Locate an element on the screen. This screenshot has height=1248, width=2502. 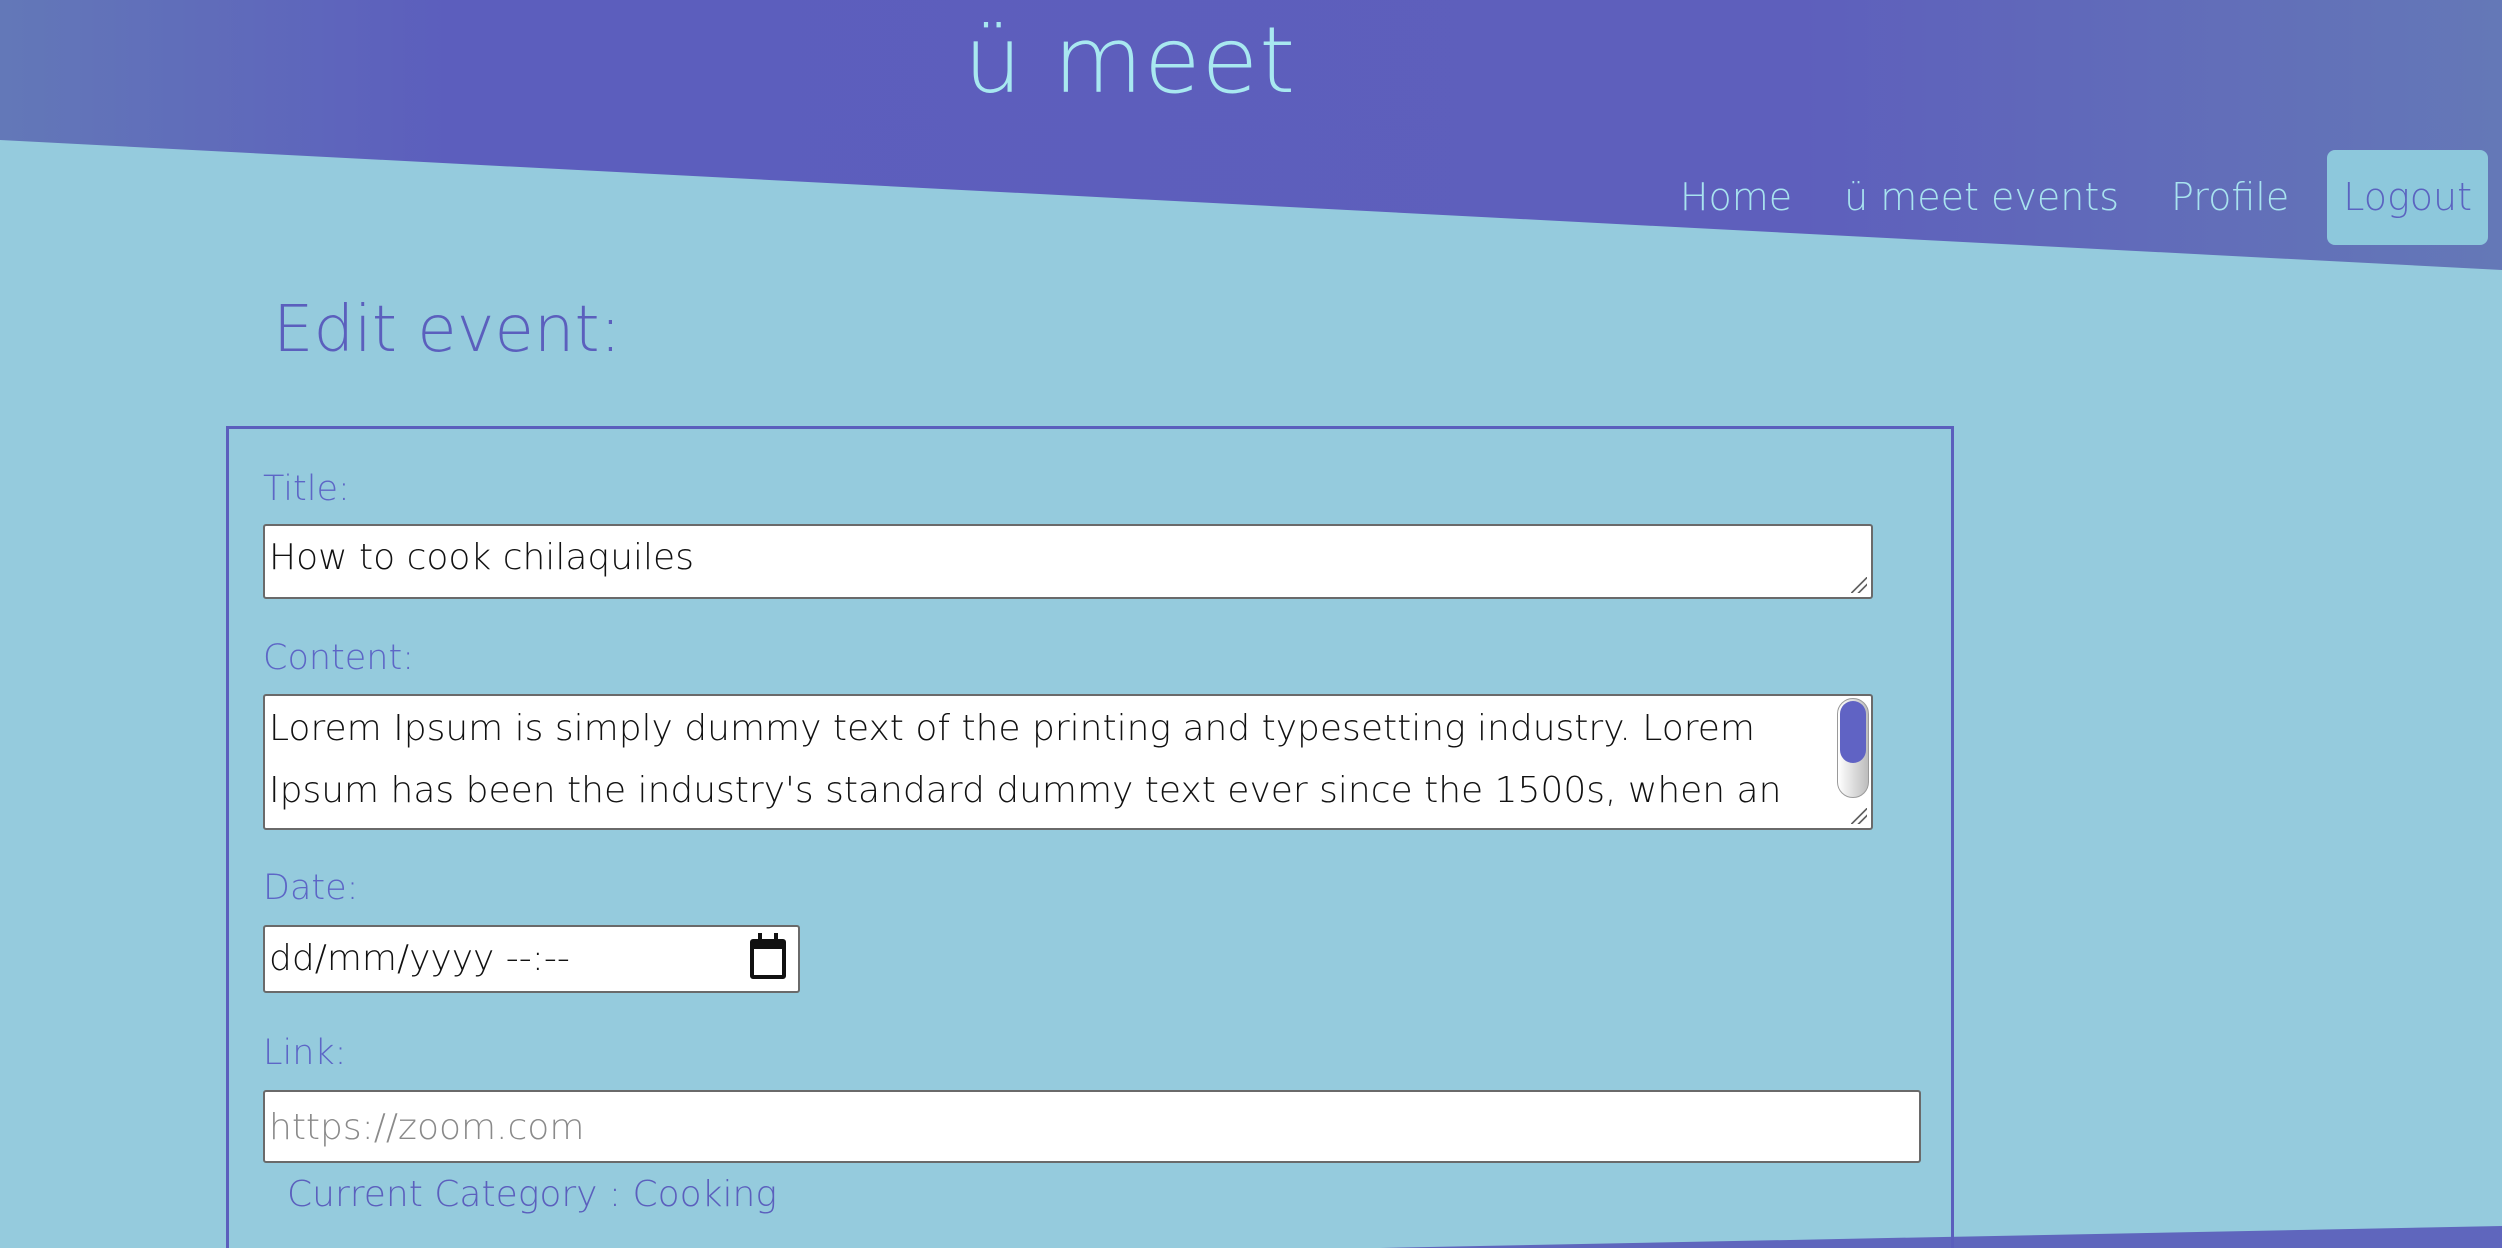
scrollbar-thumb is located at coordinates (1853, 732).